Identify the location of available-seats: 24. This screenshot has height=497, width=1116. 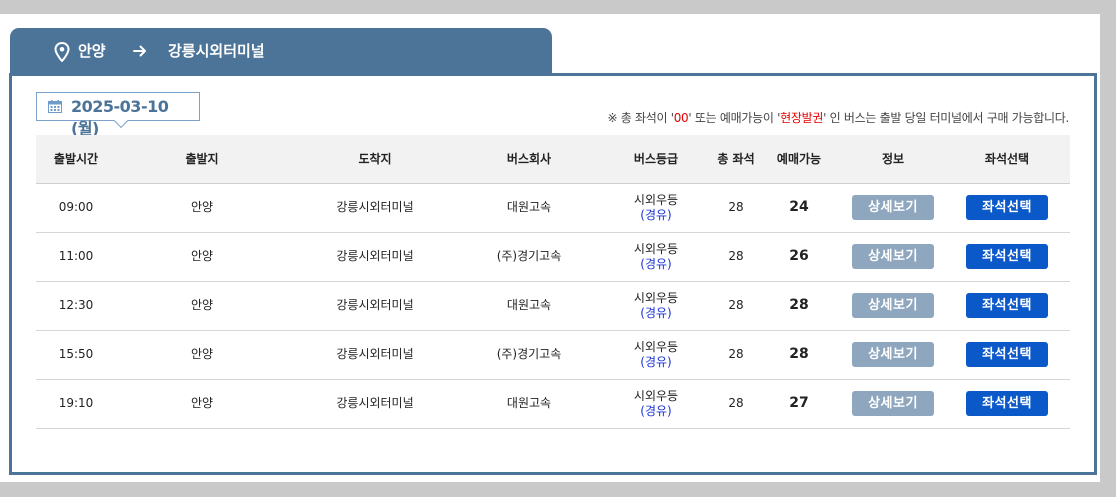
(799, 208).